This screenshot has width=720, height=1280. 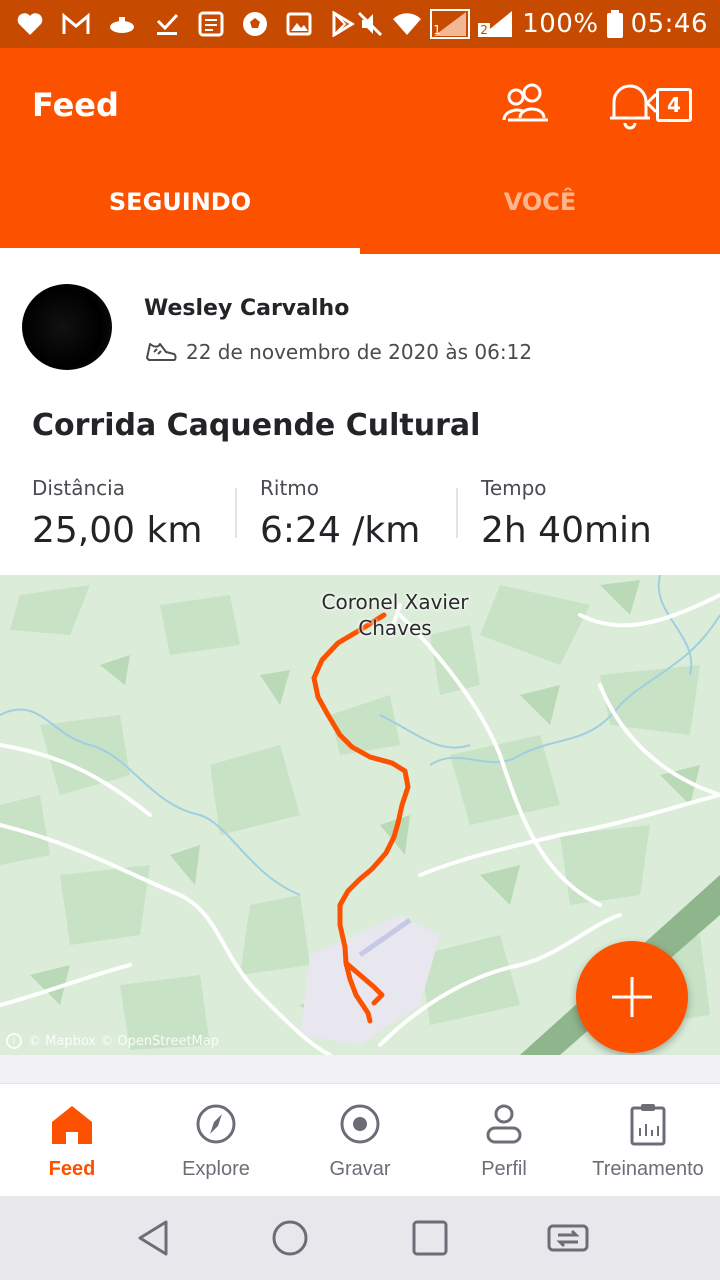 What do you see at coordinates (566, 530) in the screenshot?
I see `stat-time-value: 2h 40min` at bounding box center [566, 530].